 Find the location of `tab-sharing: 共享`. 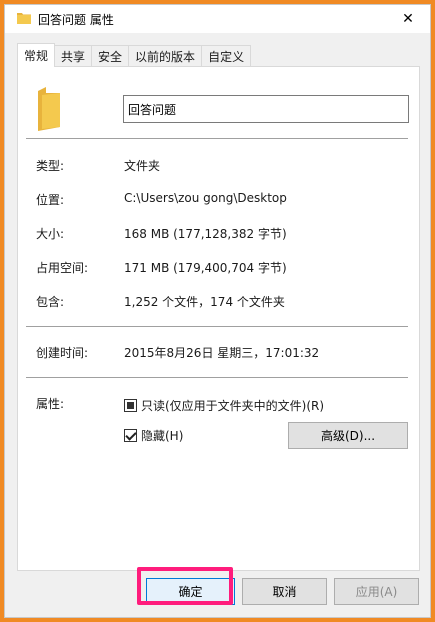

tab-sharing: 共享 is located at coordinates (73, 56).